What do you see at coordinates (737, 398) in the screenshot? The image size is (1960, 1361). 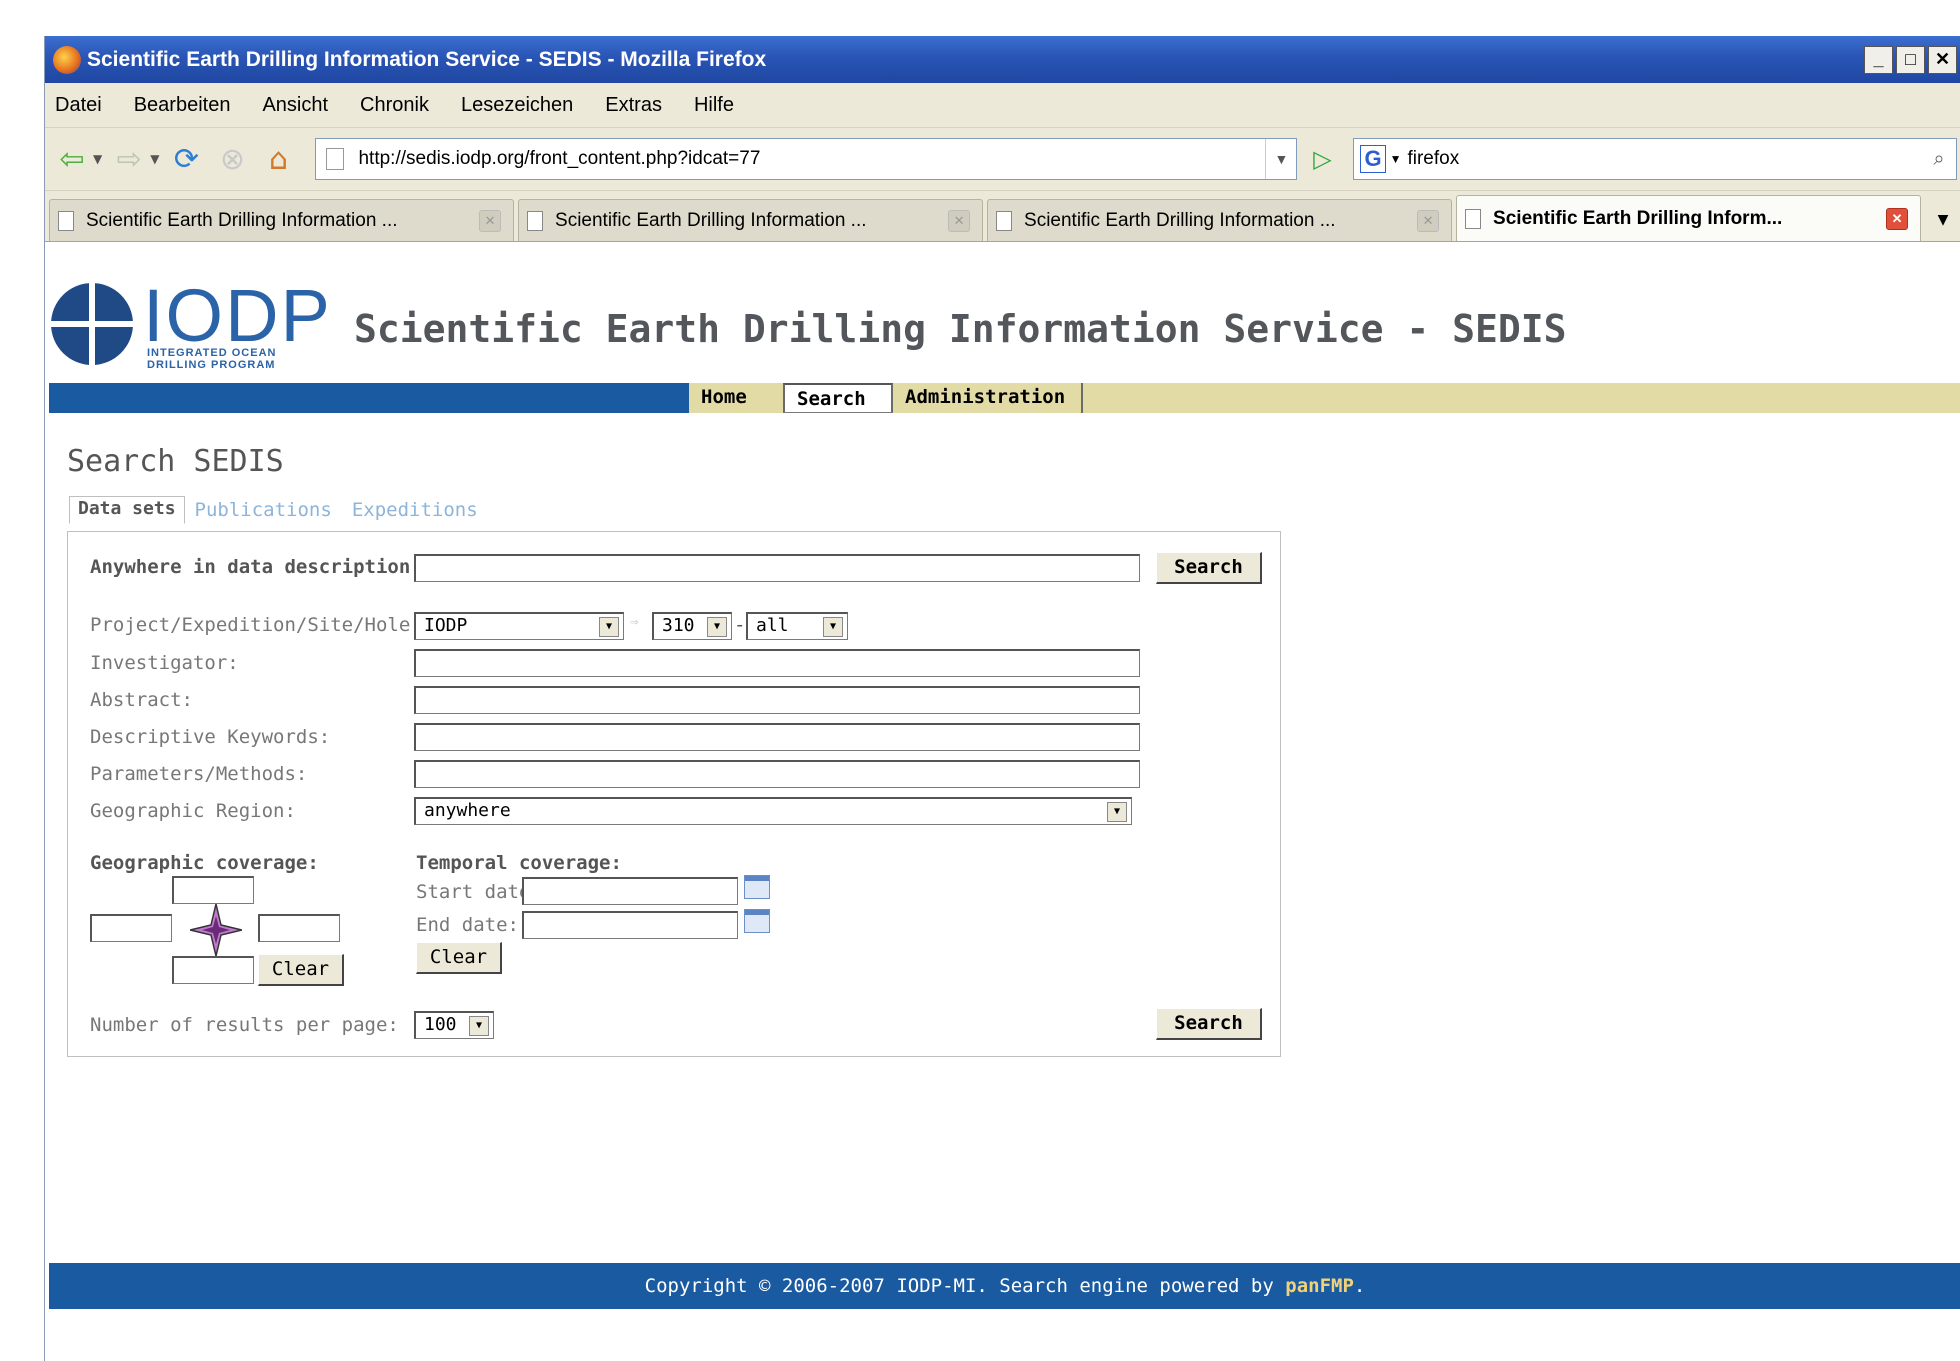 I see `nav-home: Home` at bounding box center [737, 398].